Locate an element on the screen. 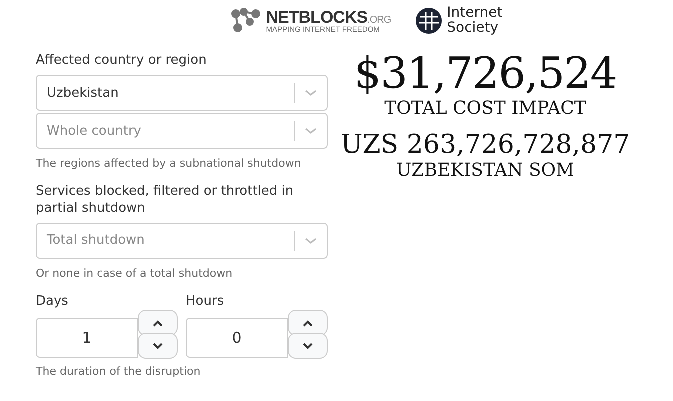 This screenshot has height=401, width=673. local-cost-amount: UZS 263,726,728,877 is located at coordinates (485, 145).